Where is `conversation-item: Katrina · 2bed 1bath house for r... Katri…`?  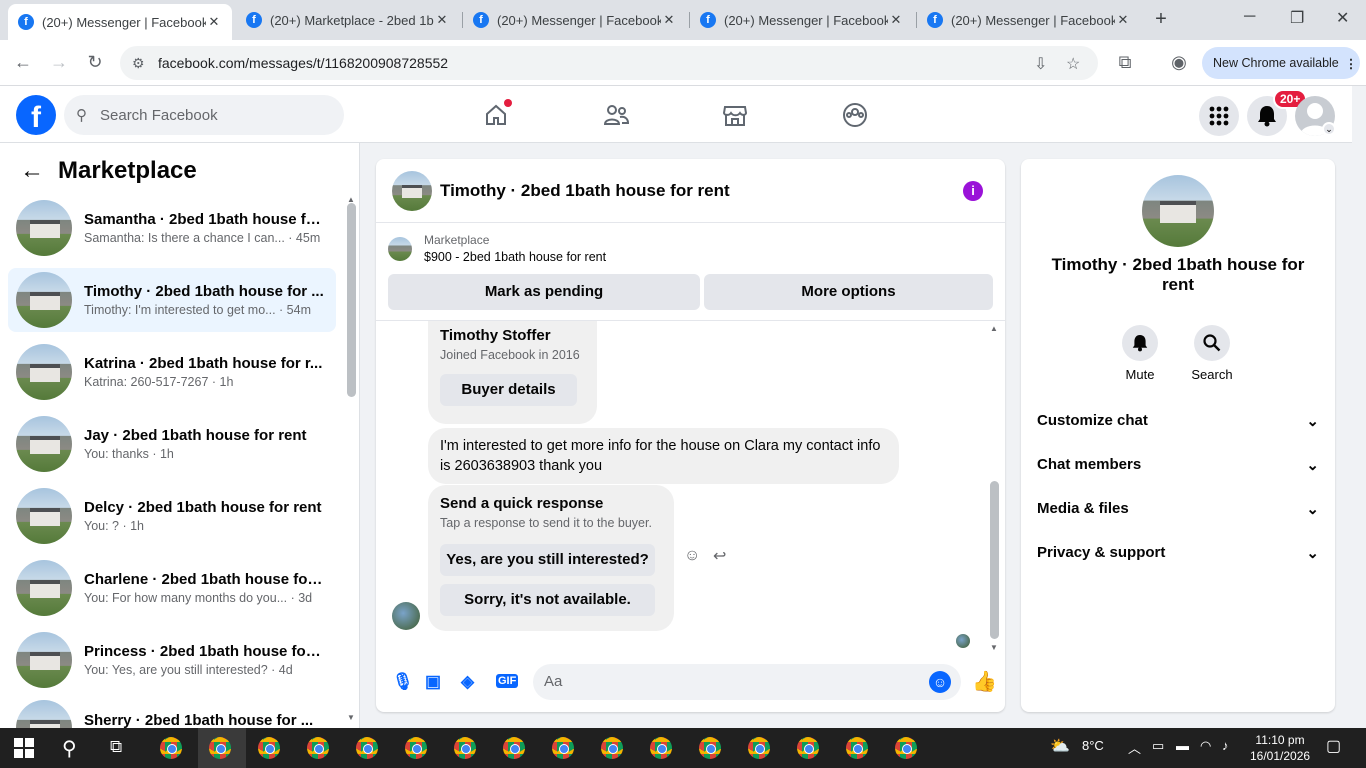
conversation-item: Katrina · 2bed 1bath house for r... Katri… is located at coordinates (172, 372).